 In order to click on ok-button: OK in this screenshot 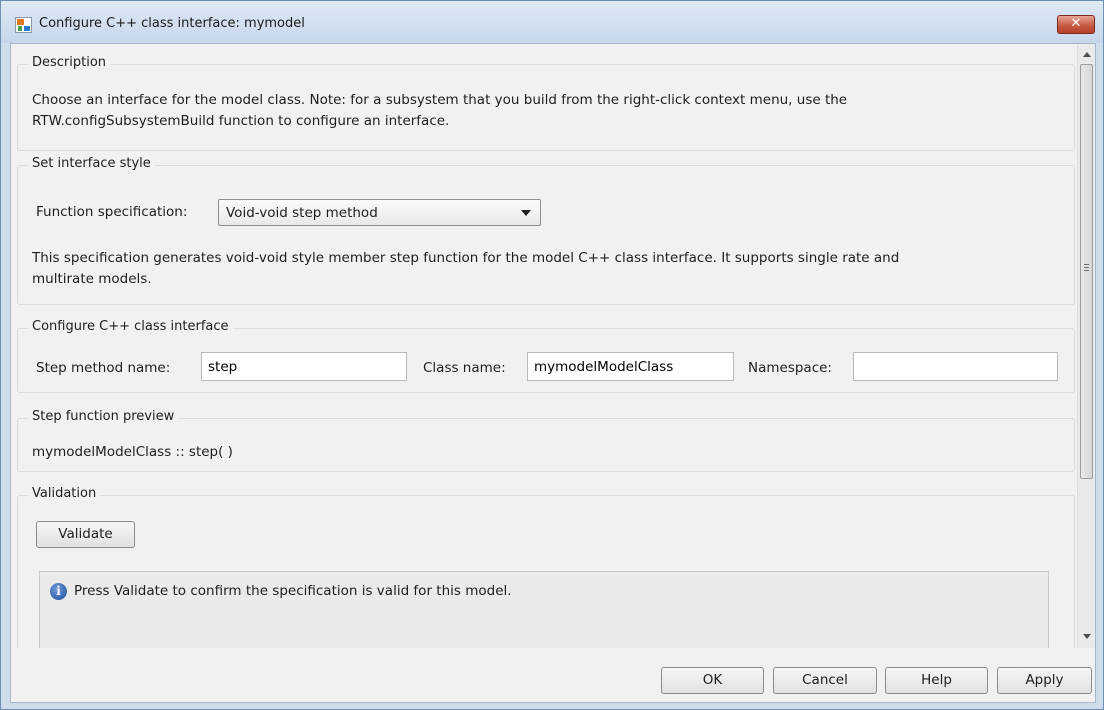, I will do `click(712, 680)`.